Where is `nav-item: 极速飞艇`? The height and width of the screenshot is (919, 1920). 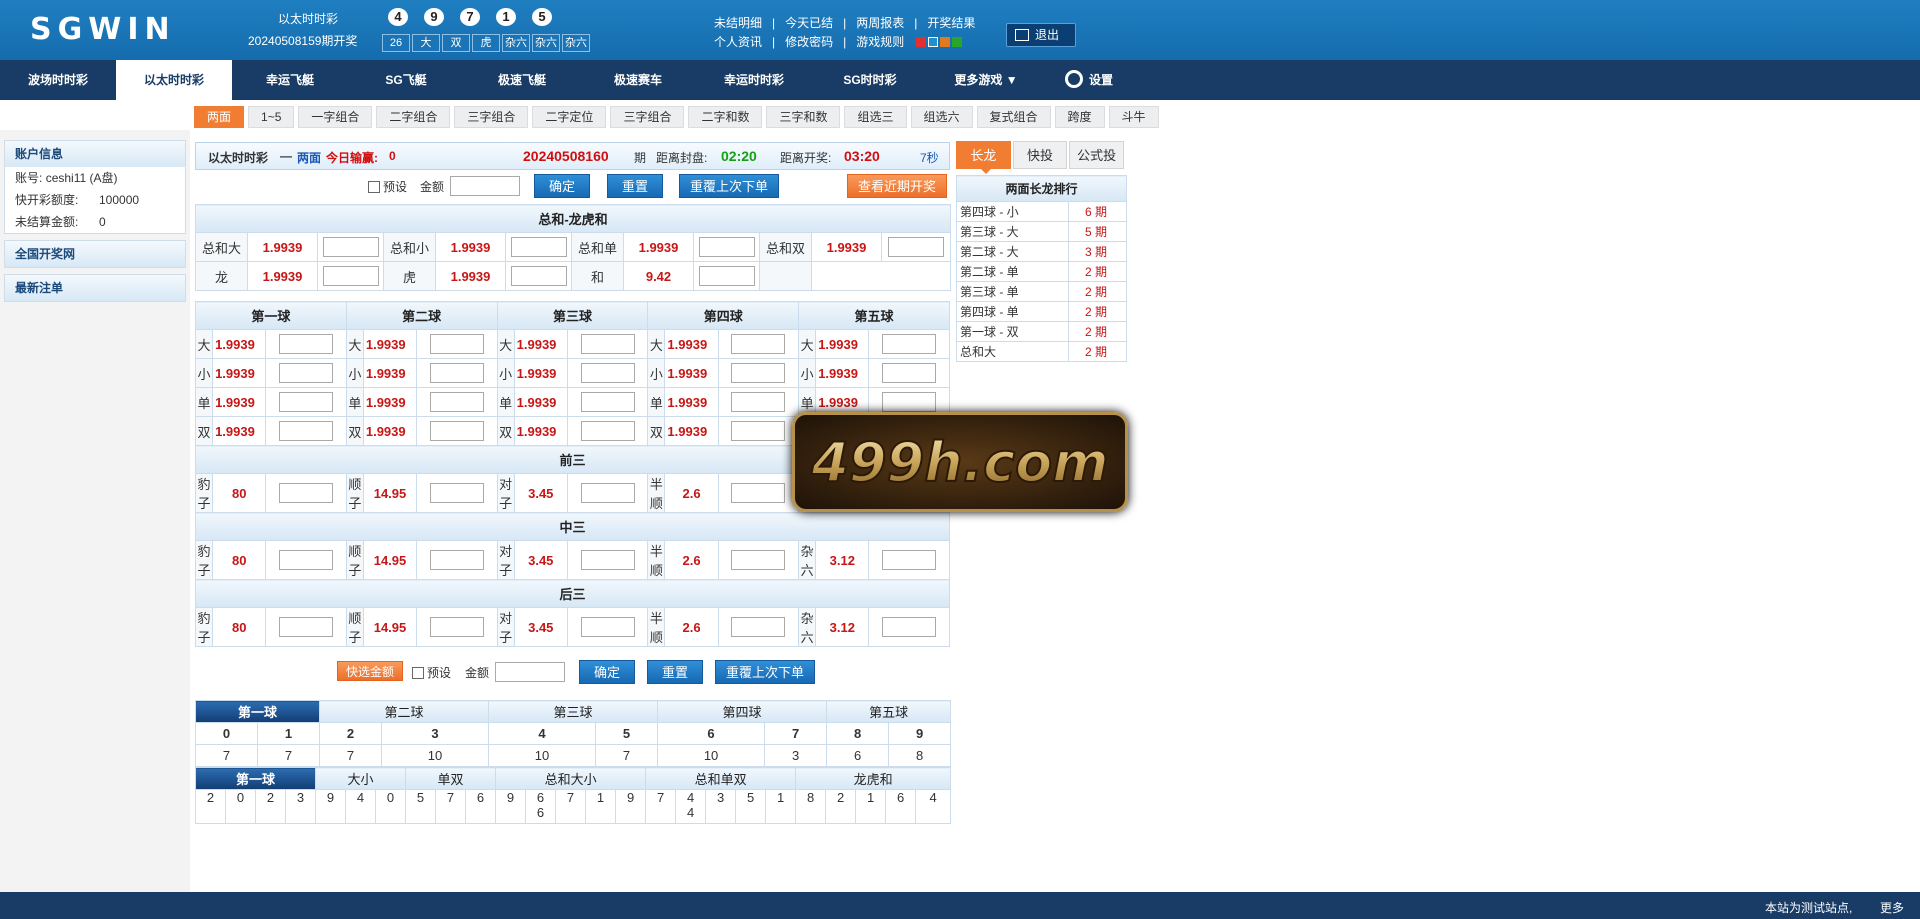 nav-item: 极速飞艇 is located at coordinates (522, 80).